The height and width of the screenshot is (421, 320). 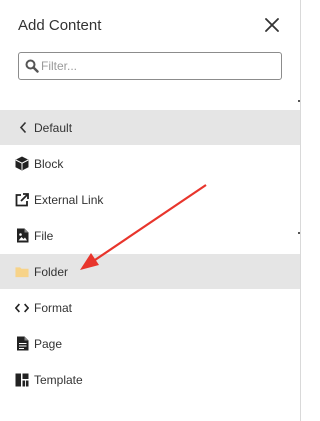 I want to click on filter-input, so click(x=159, y=66).